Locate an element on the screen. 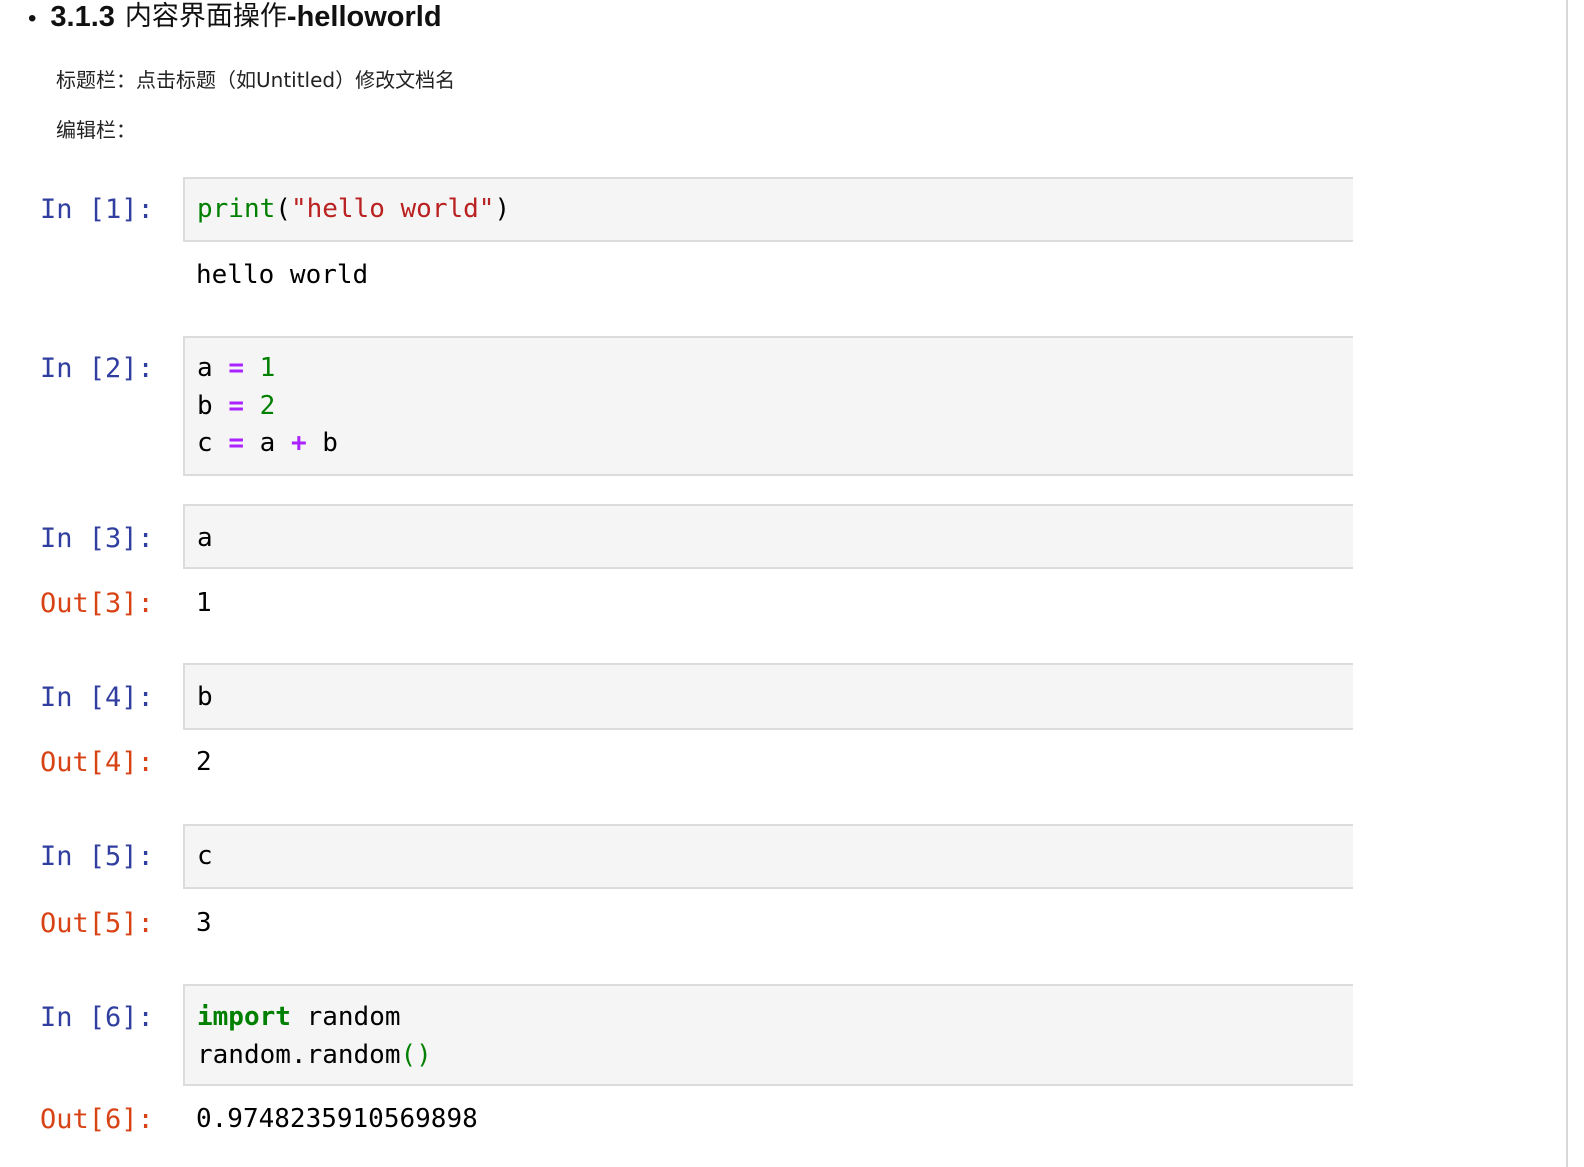 The width and height of the screenshot is (1584, 1167). section-title-en: -helloworld is located at coordinates (364, 17).